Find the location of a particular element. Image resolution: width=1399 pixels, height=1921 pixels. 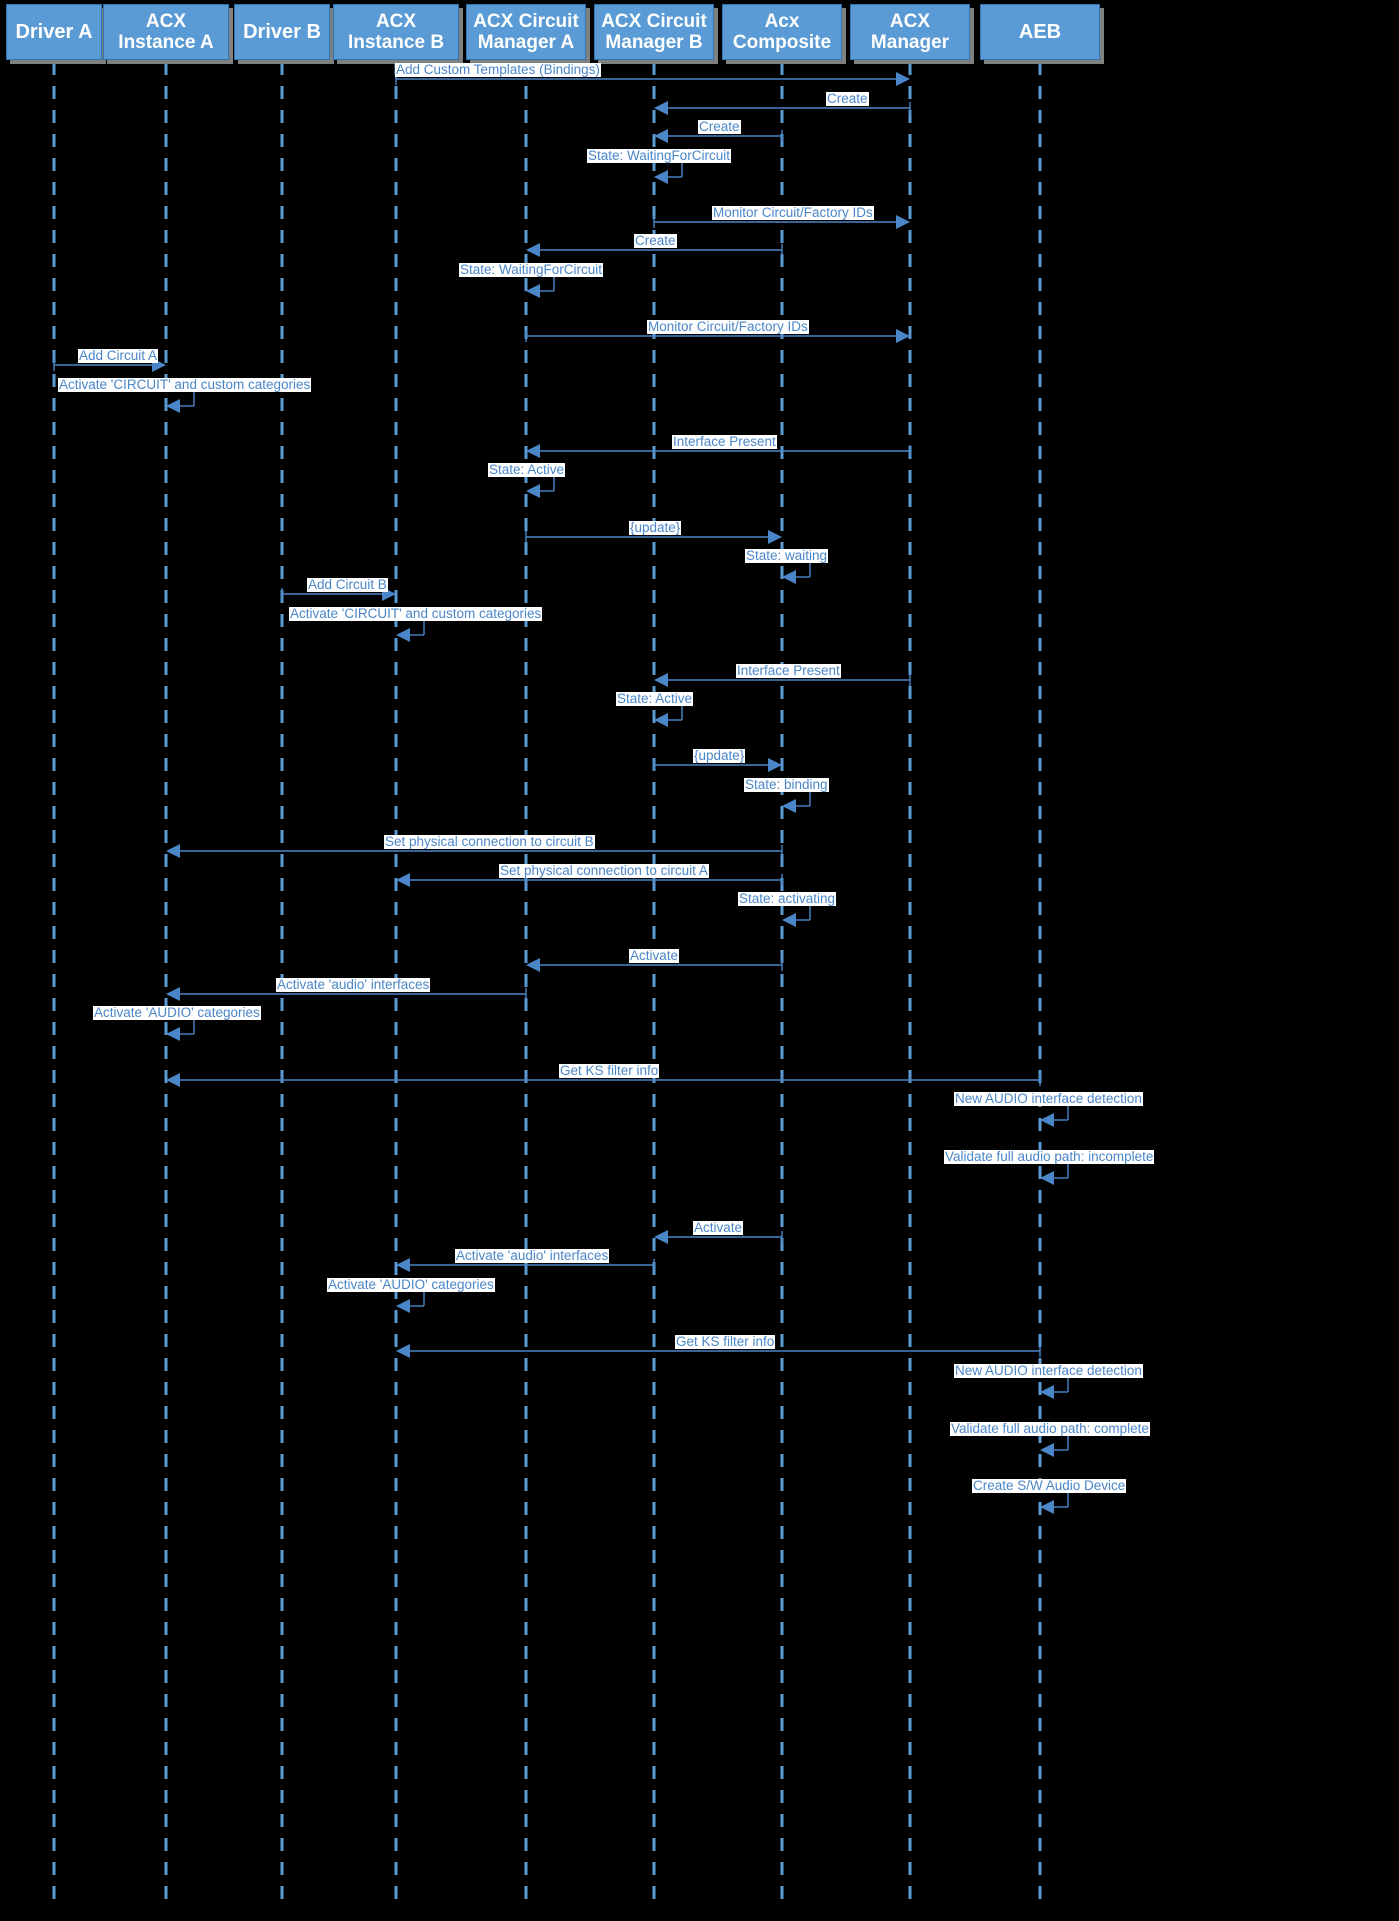

message-label-m32: Activate 'AUDIO' categories is located at coordinates (411, 1285).